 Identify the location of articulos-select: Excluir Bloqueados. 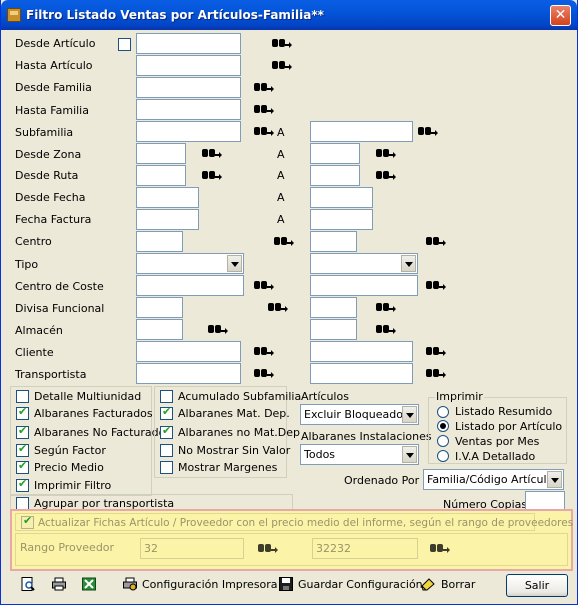
(359, 414).